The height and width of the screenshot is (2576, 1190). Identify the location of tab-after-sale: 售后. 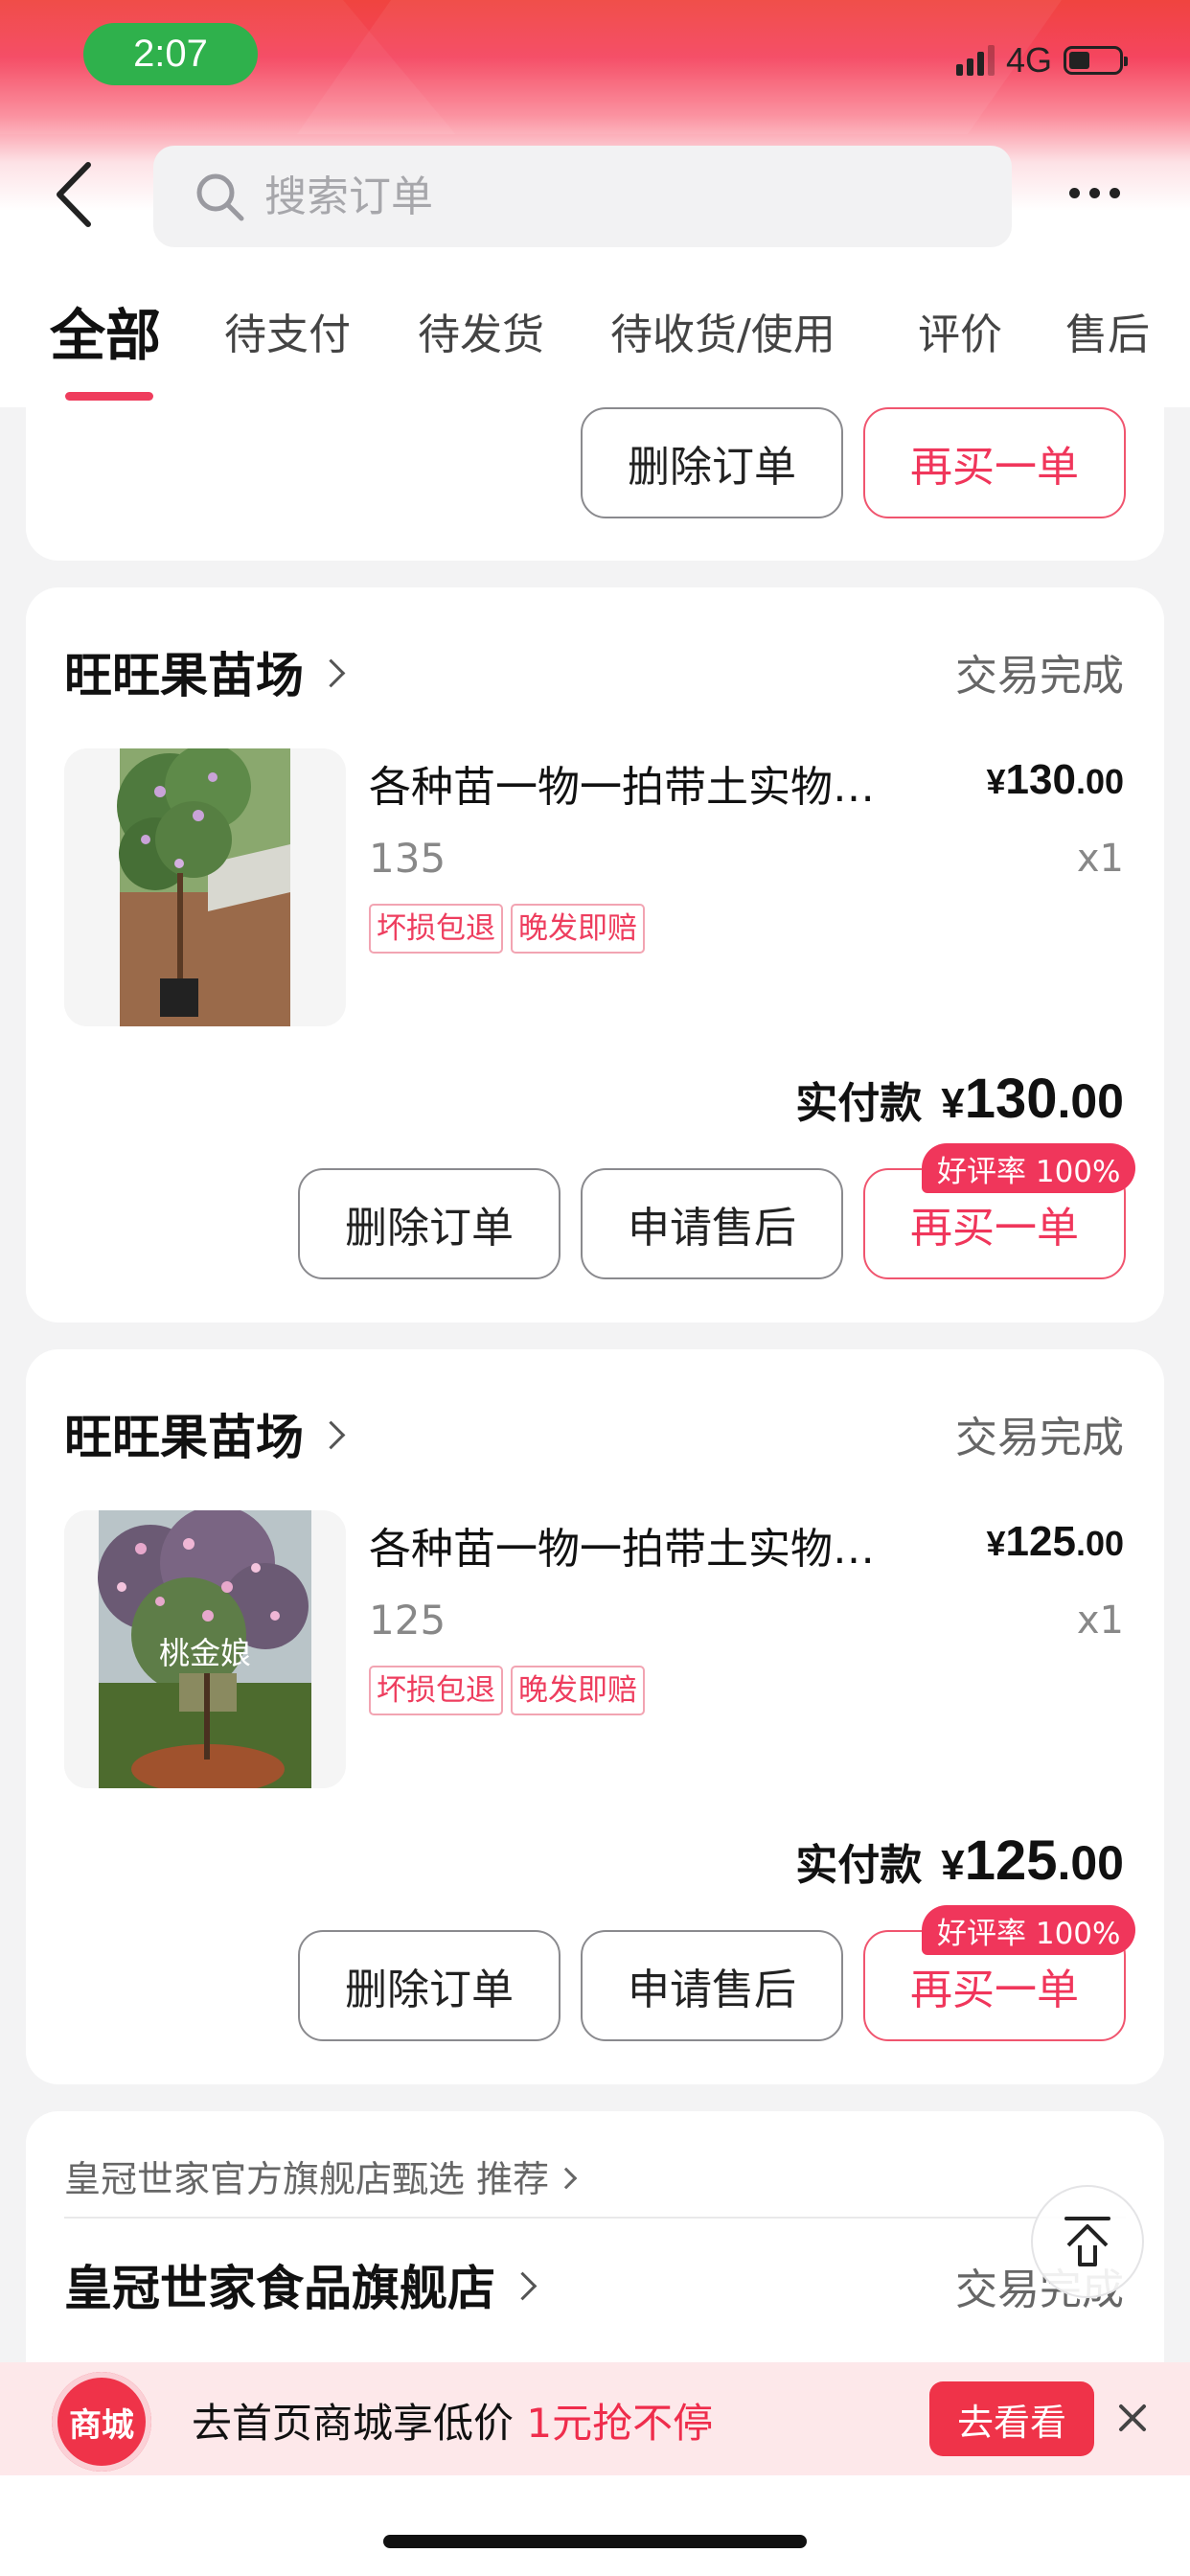
(1107, 335).